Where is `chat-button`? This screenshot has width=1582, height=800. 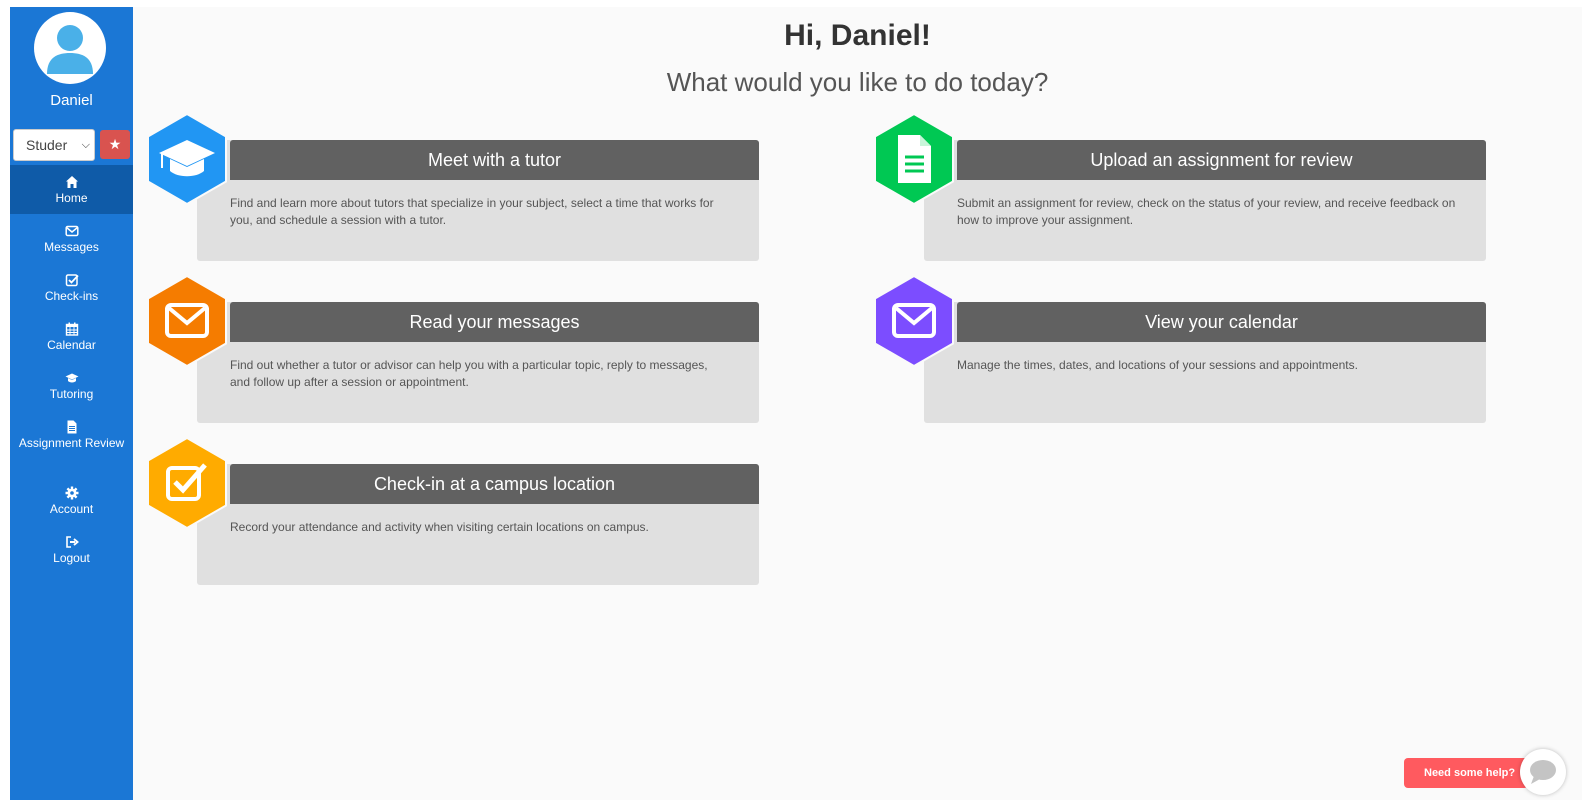
chat-button is located at coordinates (1543, 772).